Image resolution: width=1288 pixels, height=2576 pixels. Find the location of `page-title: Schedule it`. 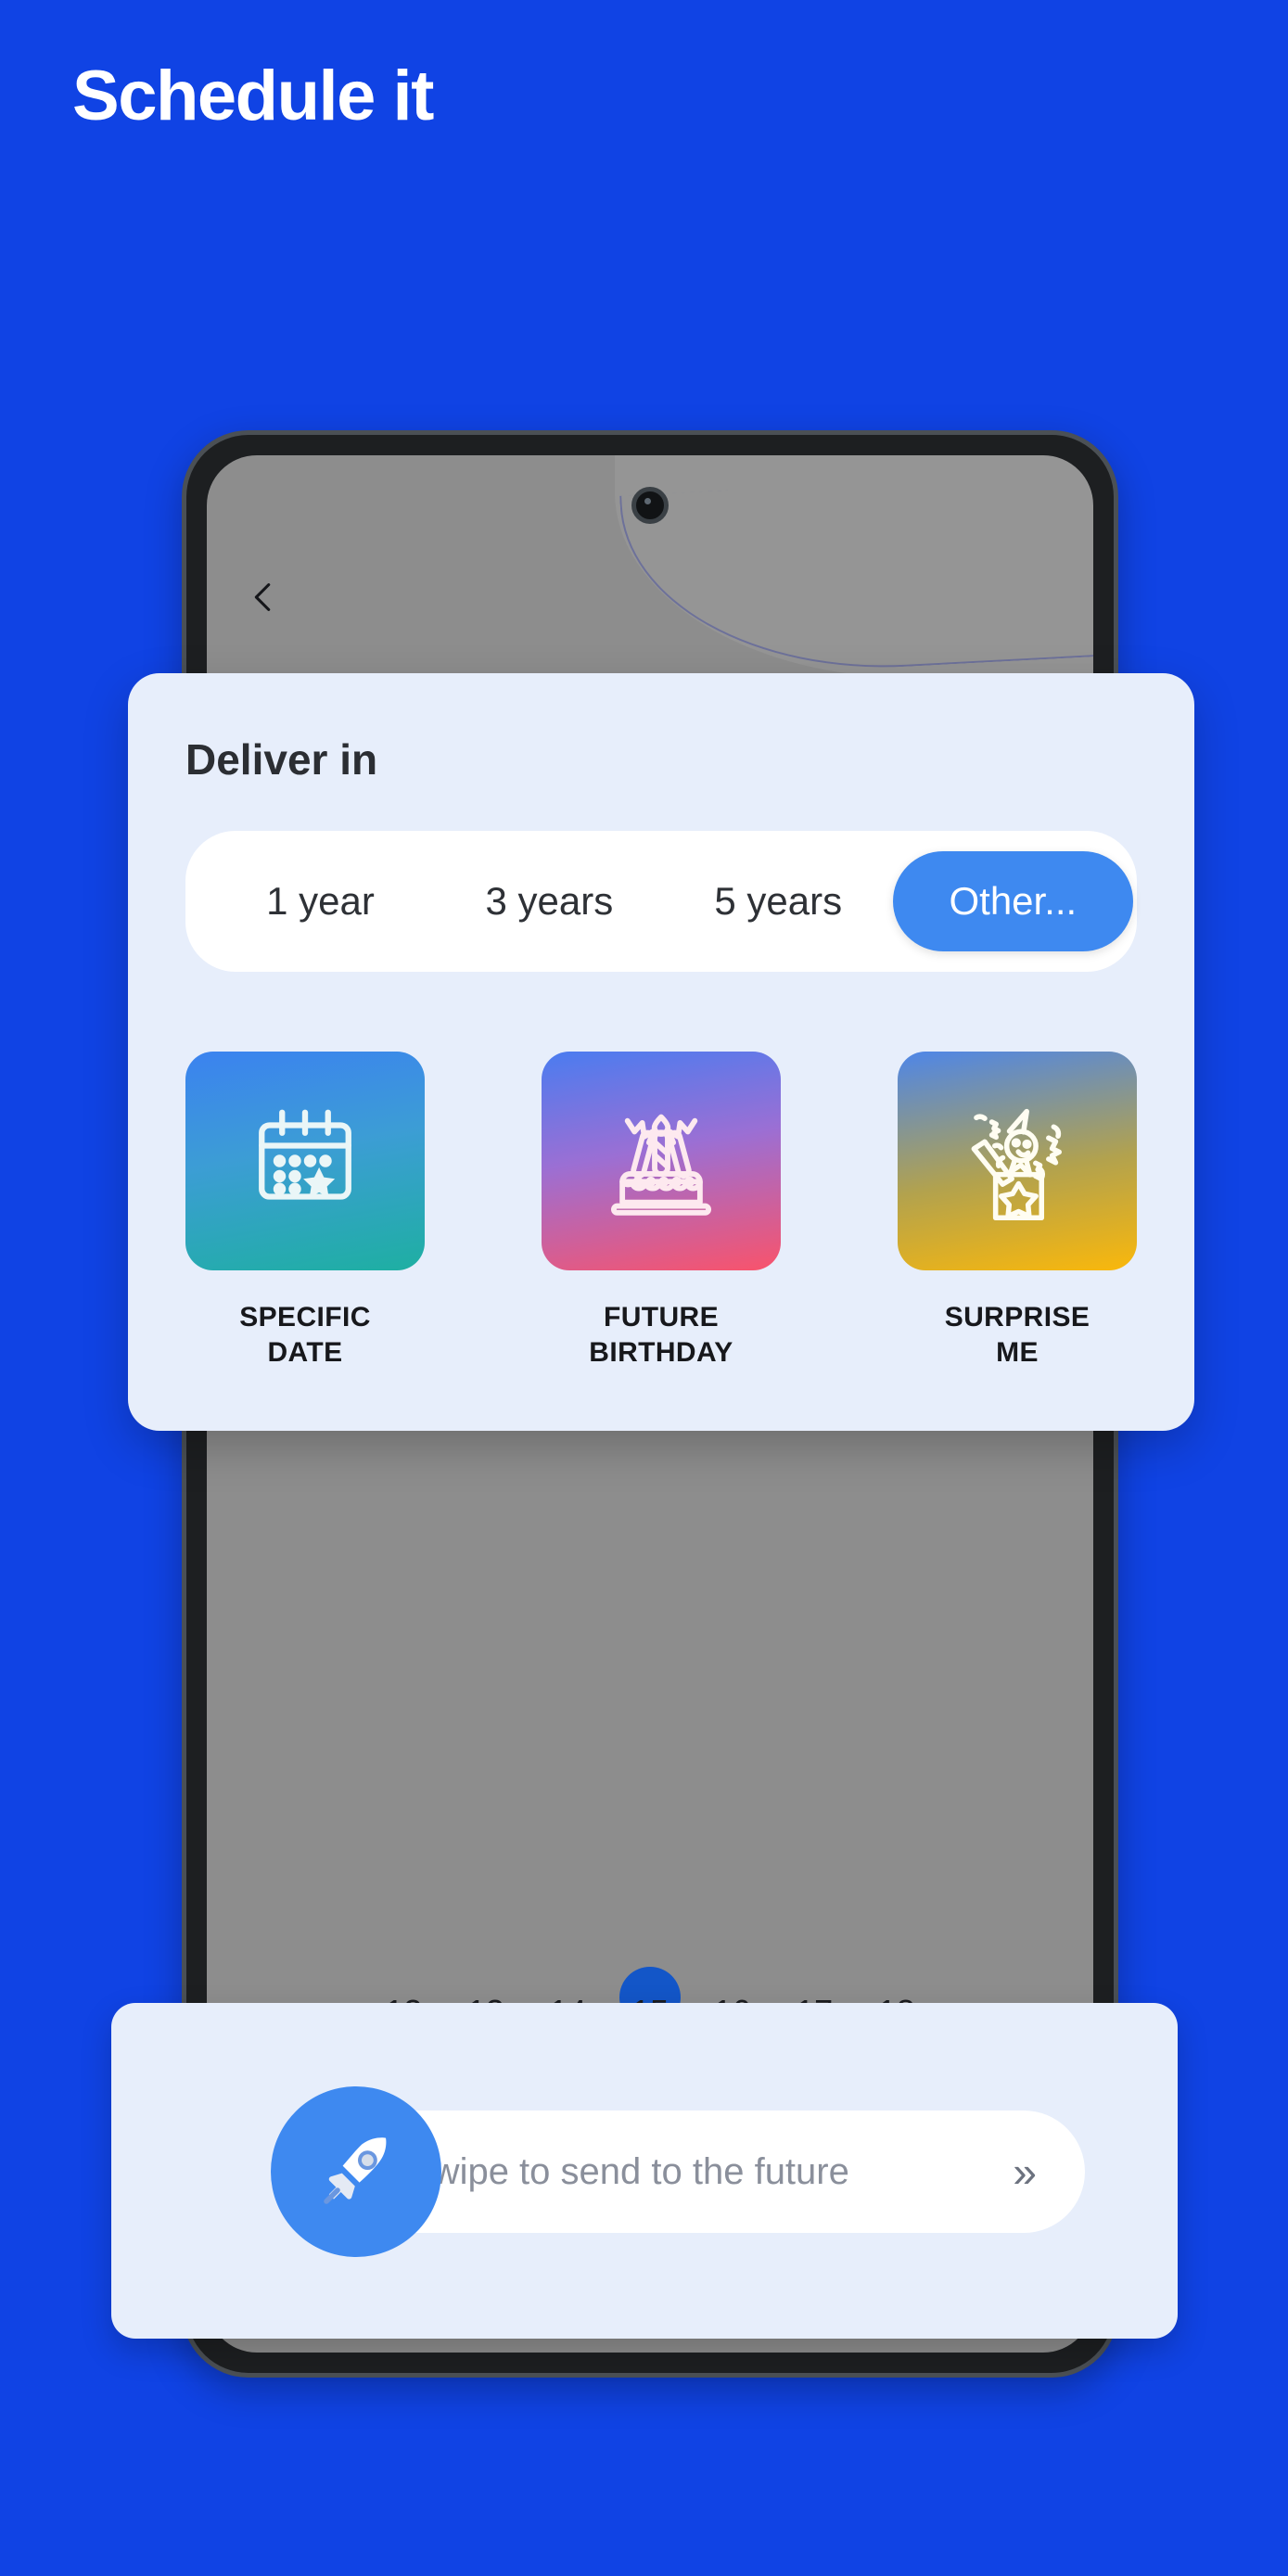

page-title: Schedule it is located at coordinates (253, 96).